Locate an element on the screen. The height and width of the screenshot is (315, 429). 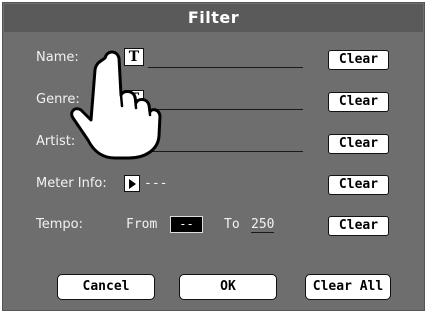
ok-button: OK is located at coordinates (228, 287).